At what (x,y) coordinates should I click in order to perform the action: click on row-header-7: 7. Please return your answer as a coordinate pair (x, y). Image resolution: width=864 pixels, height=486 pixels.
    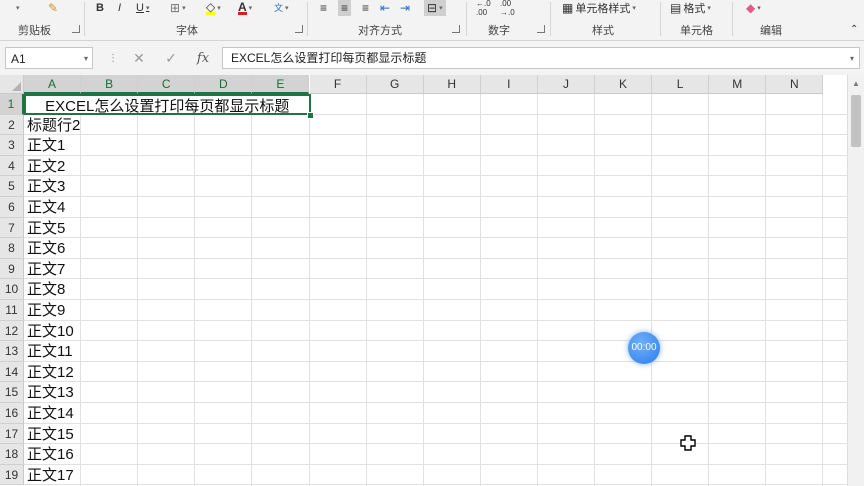
    Looking at the image, I should click on (12, 228).